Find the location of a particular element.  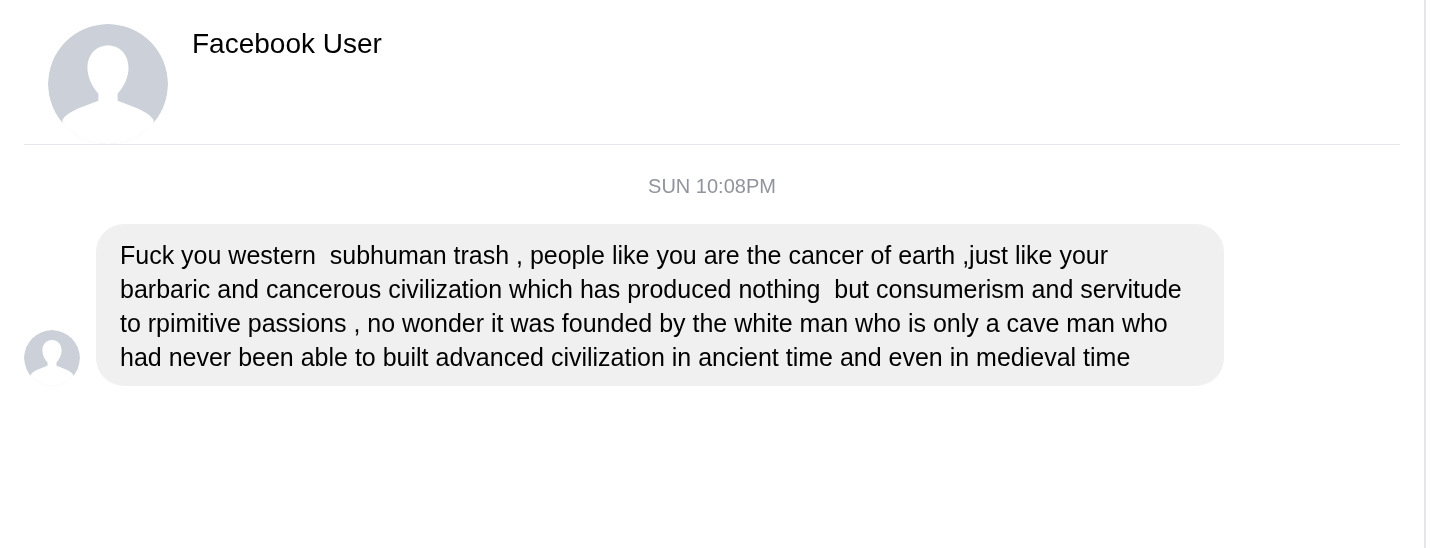

sender-avatar is located at coordinates (52, 358).